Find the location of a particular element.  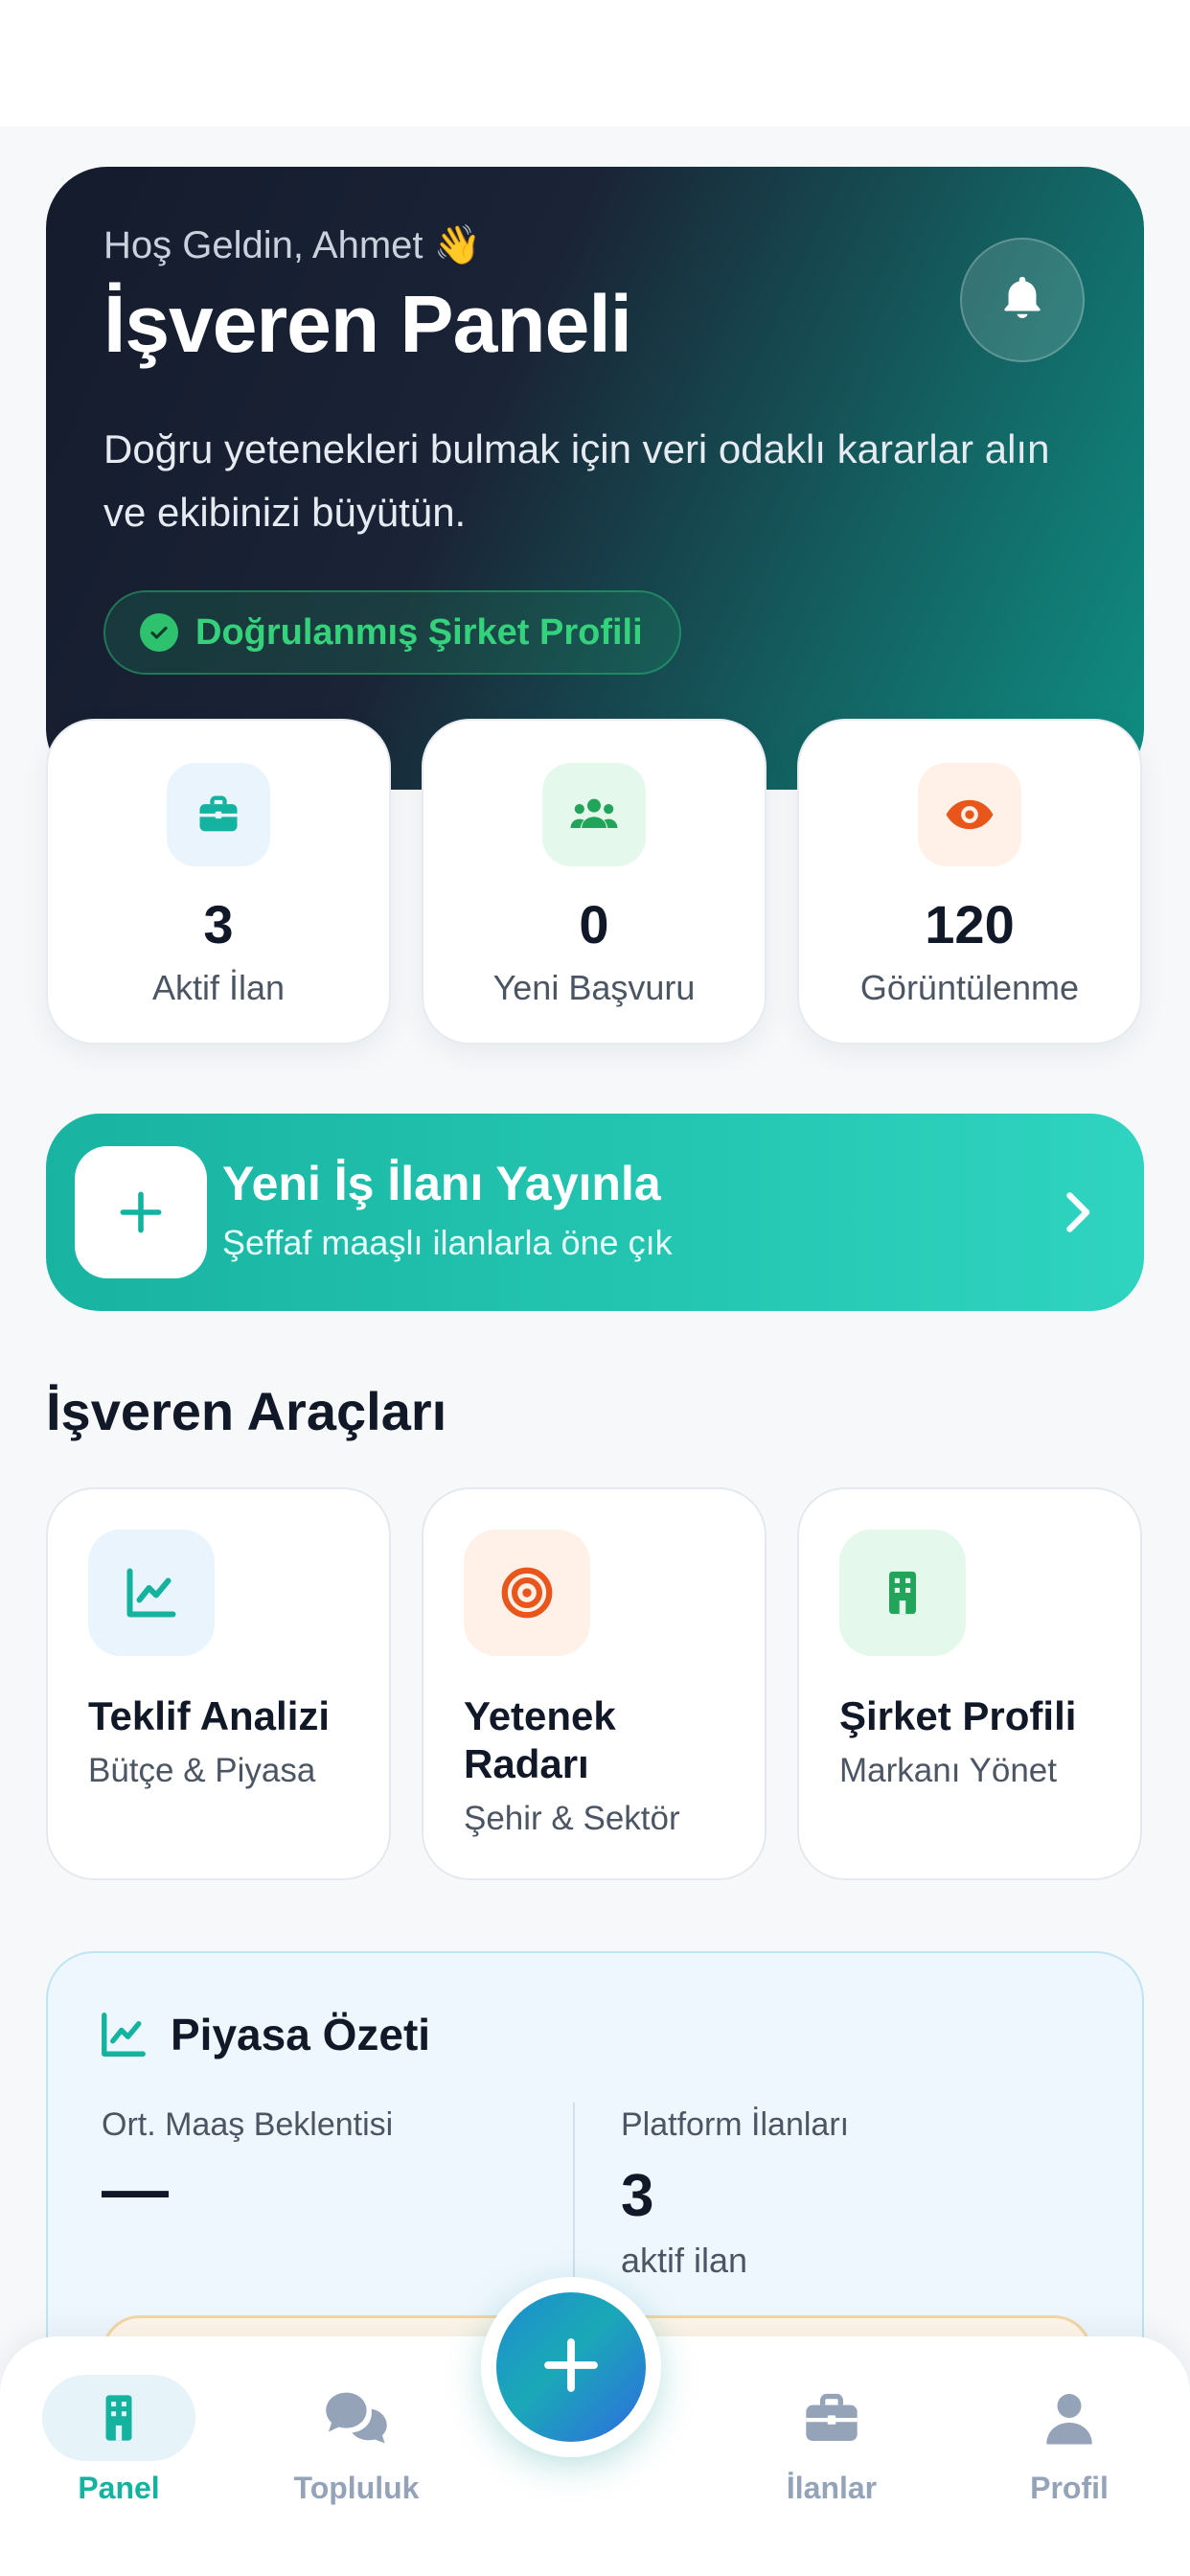

avg-salary-label: Ort. Maaş Beklentisi is located at coordinates (248, 2124).